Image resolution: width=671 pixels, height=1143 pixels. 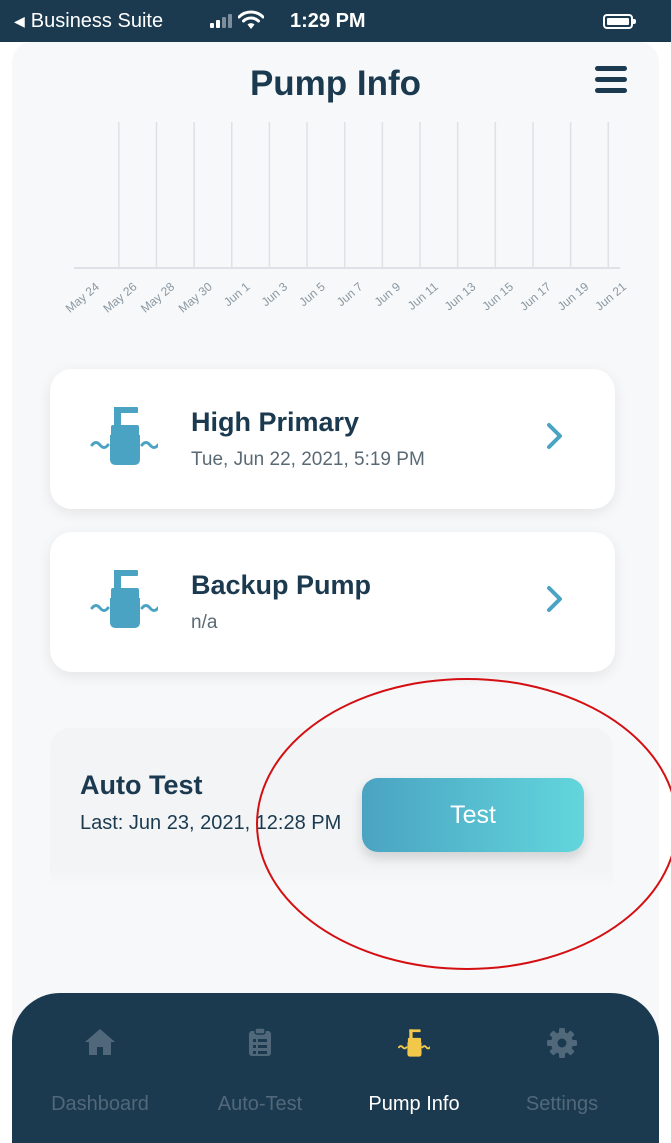 What do you see at coordinates (260, 1068) in the screenshot?
I see `tab-auto-test: Auto-Test` at bounding box center [260, 1068].